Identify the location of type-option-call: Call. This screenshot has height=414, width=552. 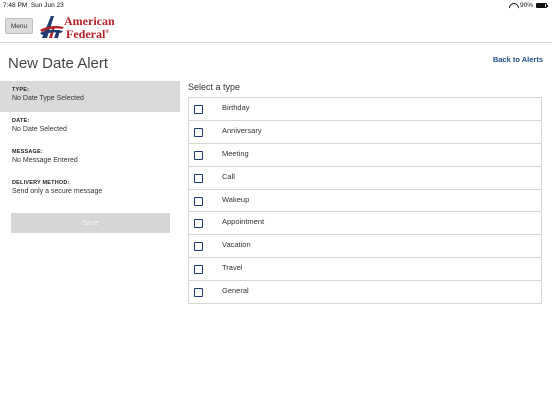
(365, 178).